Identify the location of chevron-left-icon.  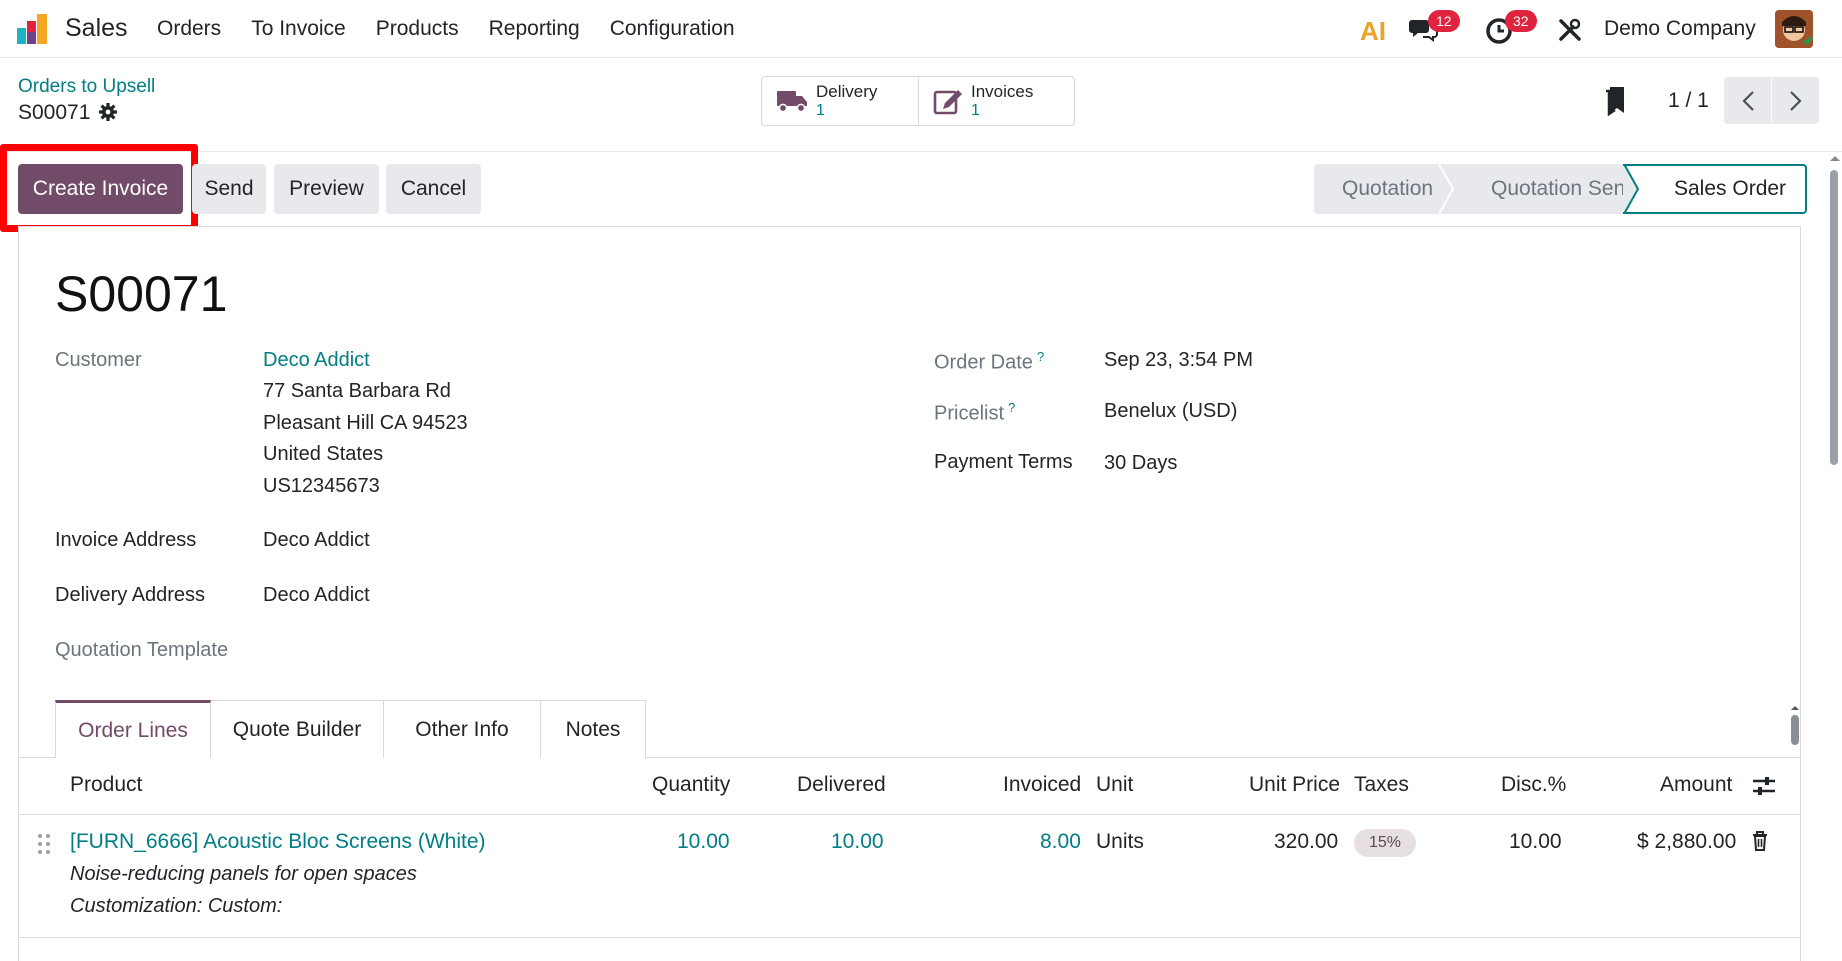
(1747, 100).